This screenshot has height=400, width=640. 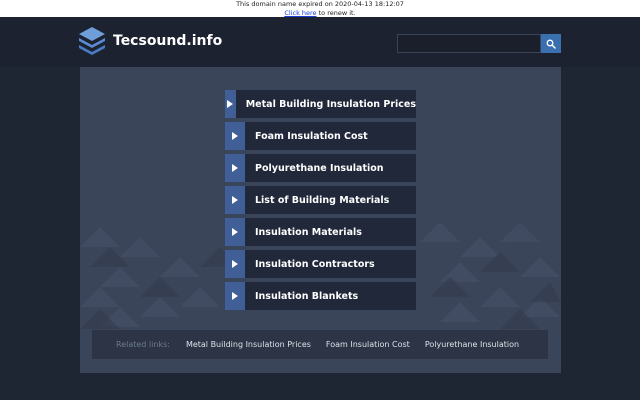 What do you see at coordinates (472, 344) in the screenshot?
I see `related-link: Polyurethane Insulation` at bounding box center [472, 344].